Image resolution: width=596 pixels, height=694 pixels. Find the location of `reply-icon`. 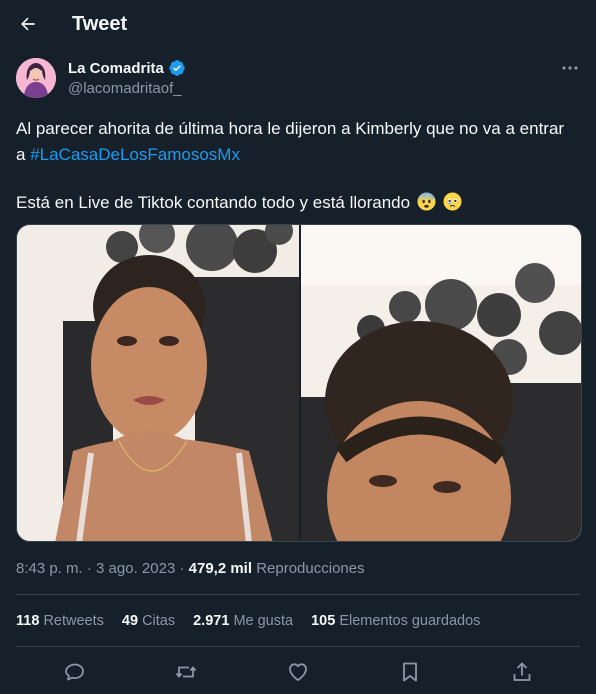

reply-icon is located at coordinates (75, 672).